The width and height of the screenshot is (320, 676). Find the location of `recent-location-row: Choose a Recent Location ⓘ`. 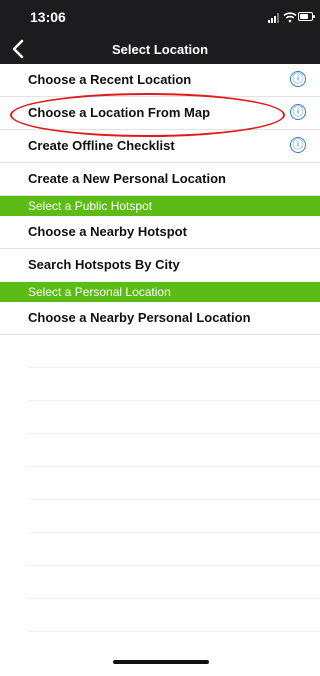

recent-location-row: Choose a Recent Location ⓘ is located at coordinates (160, 80).